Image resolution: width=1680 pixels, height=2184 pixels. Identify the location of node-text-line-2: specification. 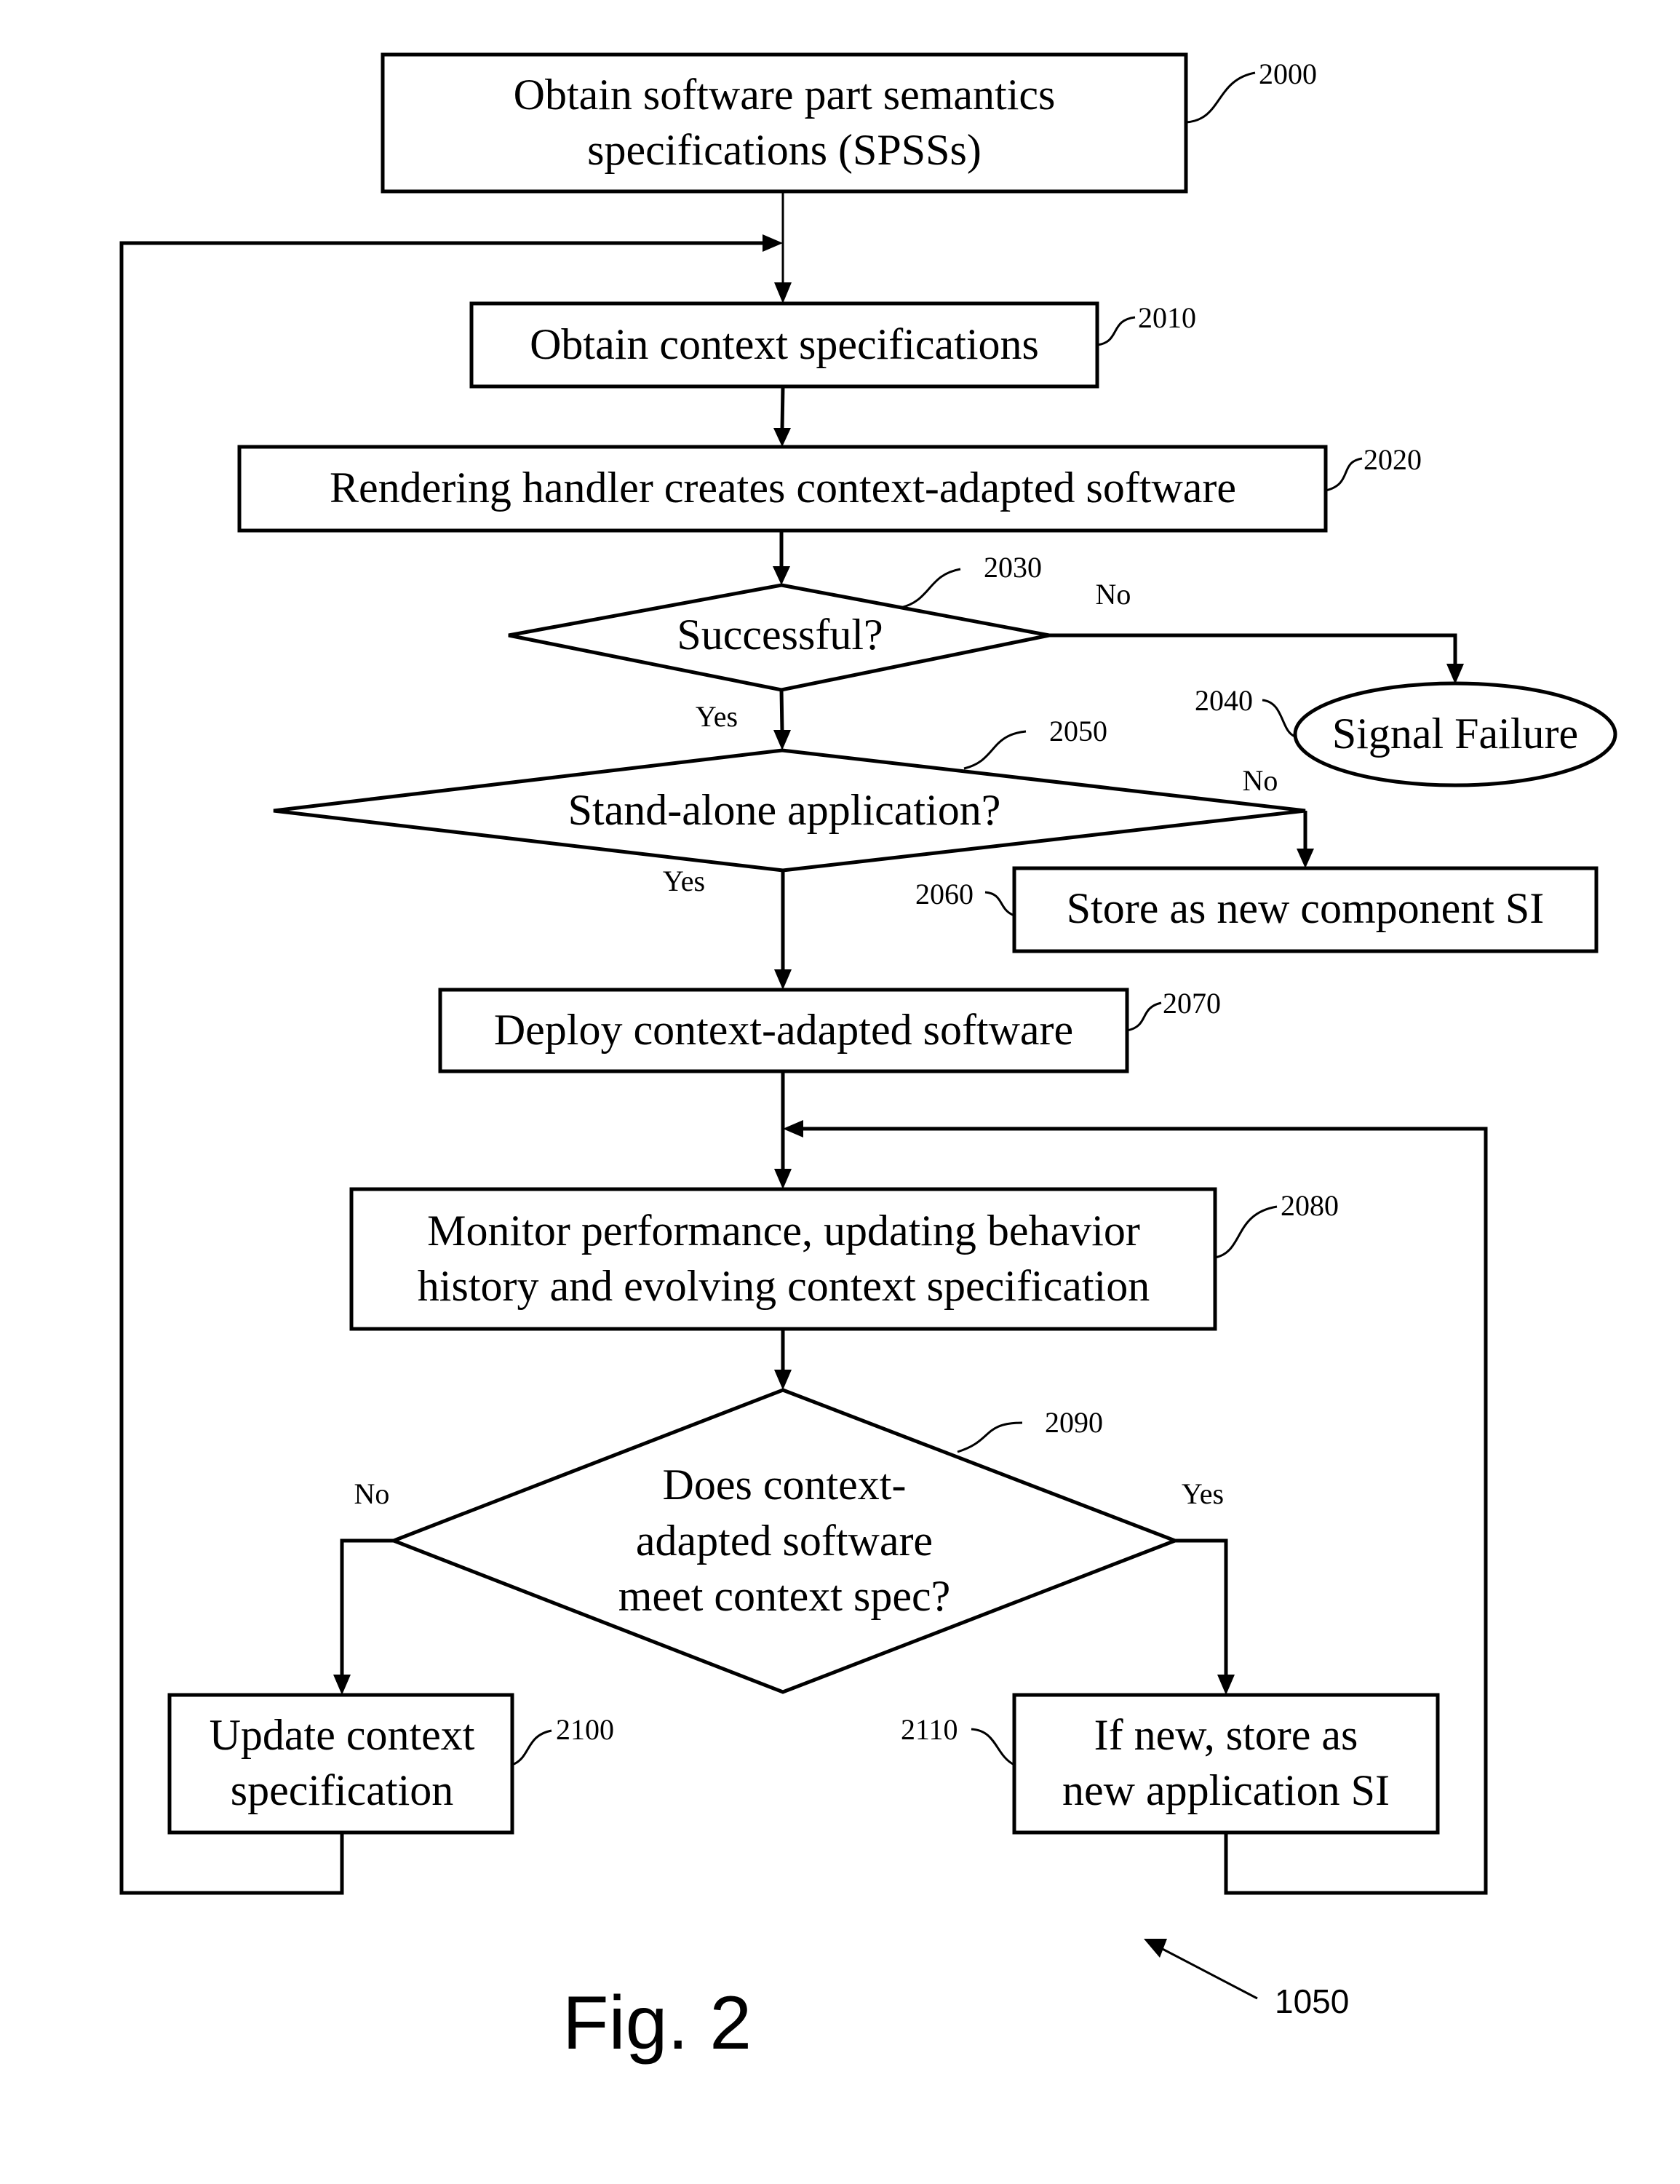
(342, 1790).